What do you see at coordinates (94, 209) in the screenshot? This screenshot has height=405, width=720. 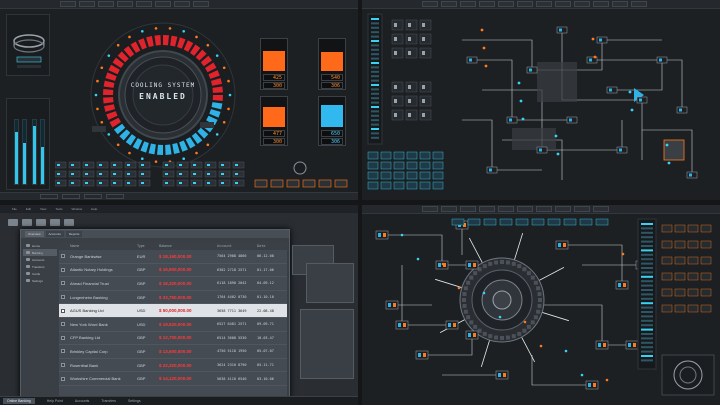 I see `menu-help: Help` at bounding box center [94, 209].